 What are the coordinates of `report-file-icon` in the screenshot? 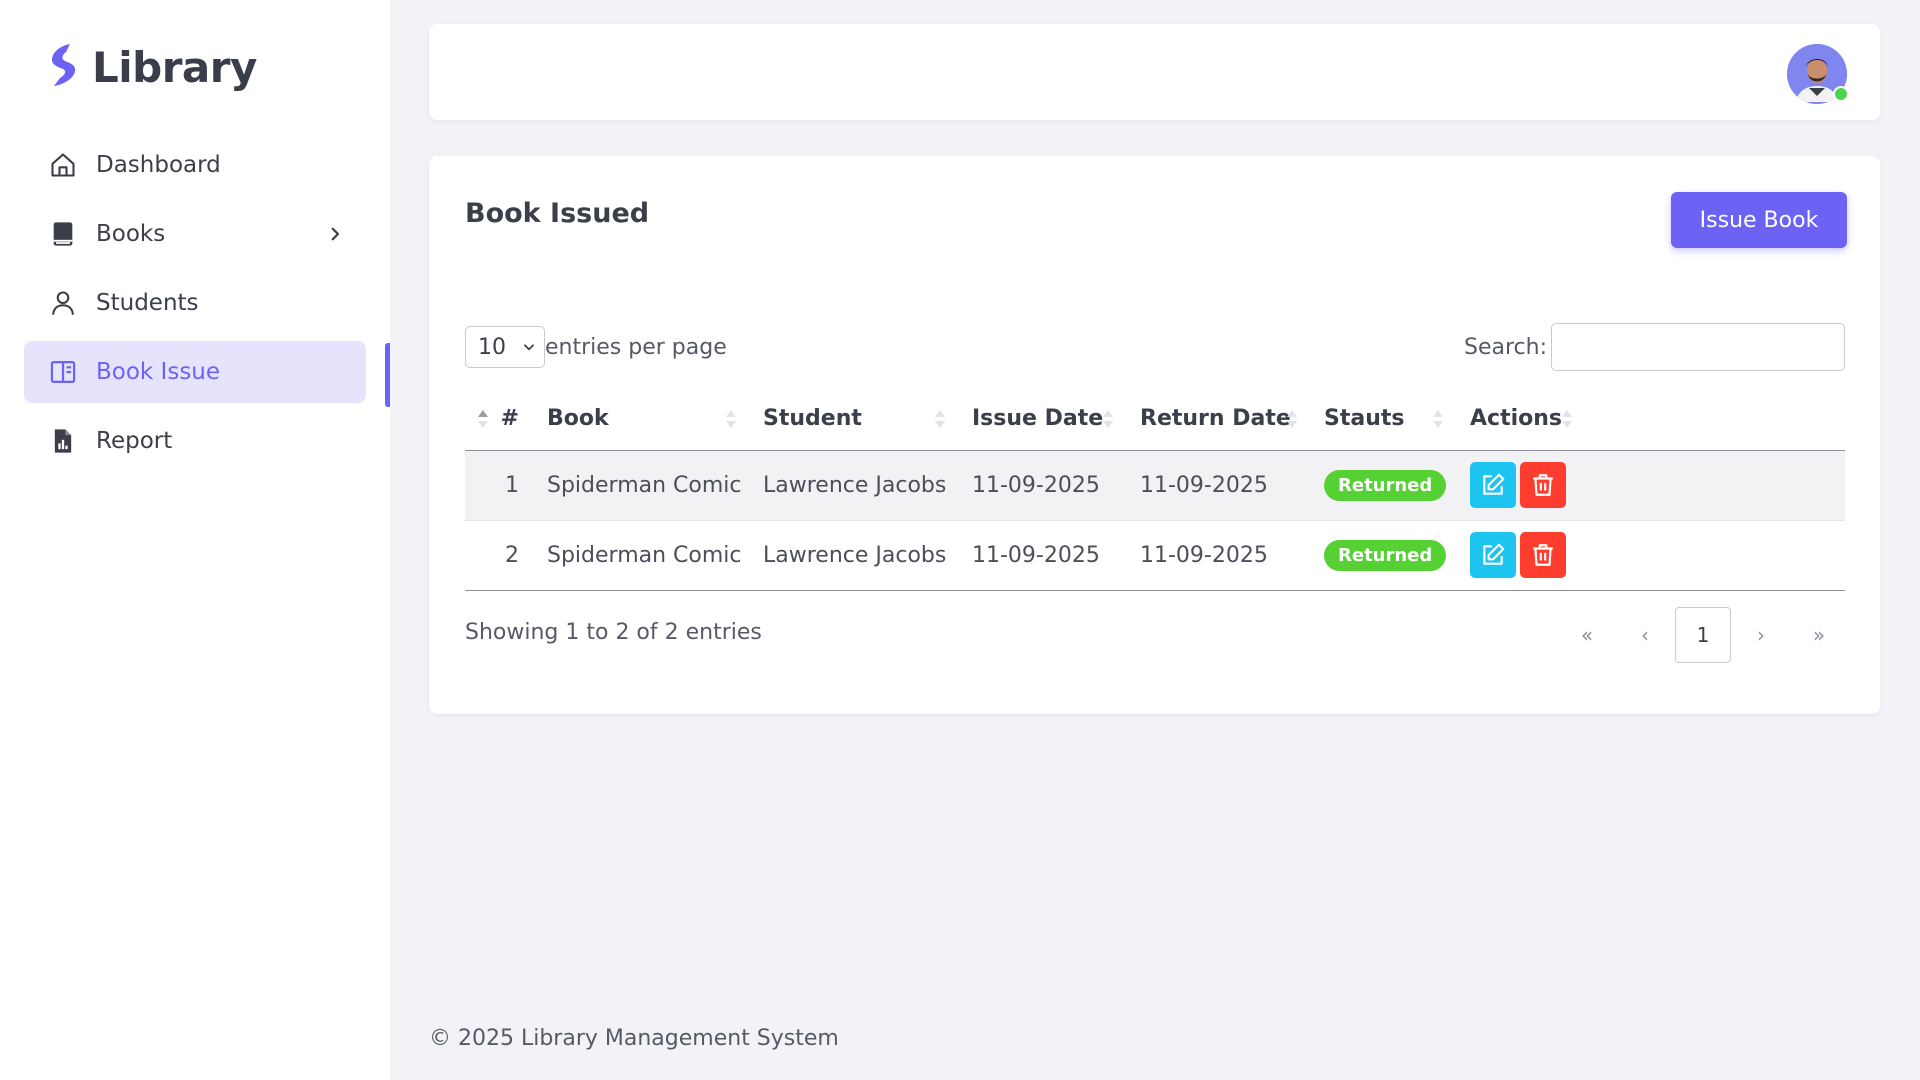 It's located at (63, 441).